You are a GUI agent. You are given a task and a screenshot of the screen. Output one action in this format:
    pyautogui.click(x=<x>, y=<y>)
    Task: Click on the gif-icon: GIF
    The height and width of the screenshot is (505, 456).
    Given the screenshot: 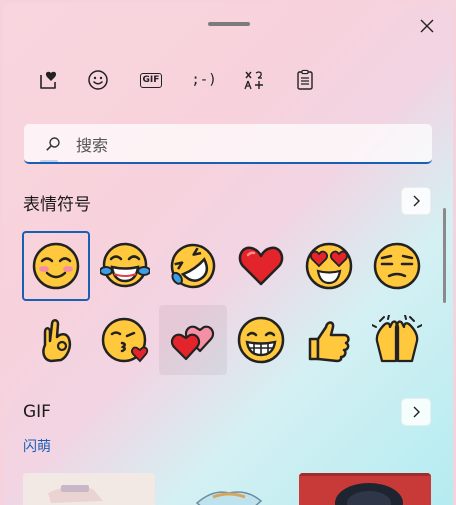 What is the action you would take?
    pyautogui.click(x=151, y=80)
    